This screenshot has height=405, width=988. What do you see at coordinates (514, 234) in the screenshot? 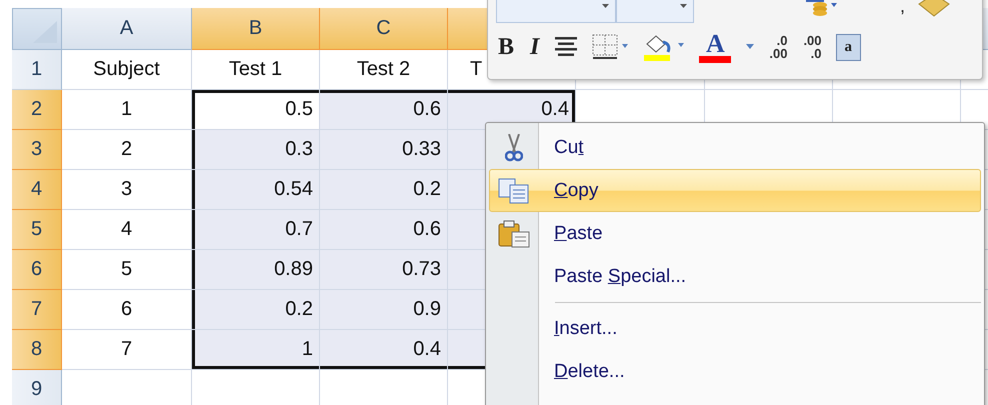
I see `clipboard-icon` at bounding box center [514, 234].